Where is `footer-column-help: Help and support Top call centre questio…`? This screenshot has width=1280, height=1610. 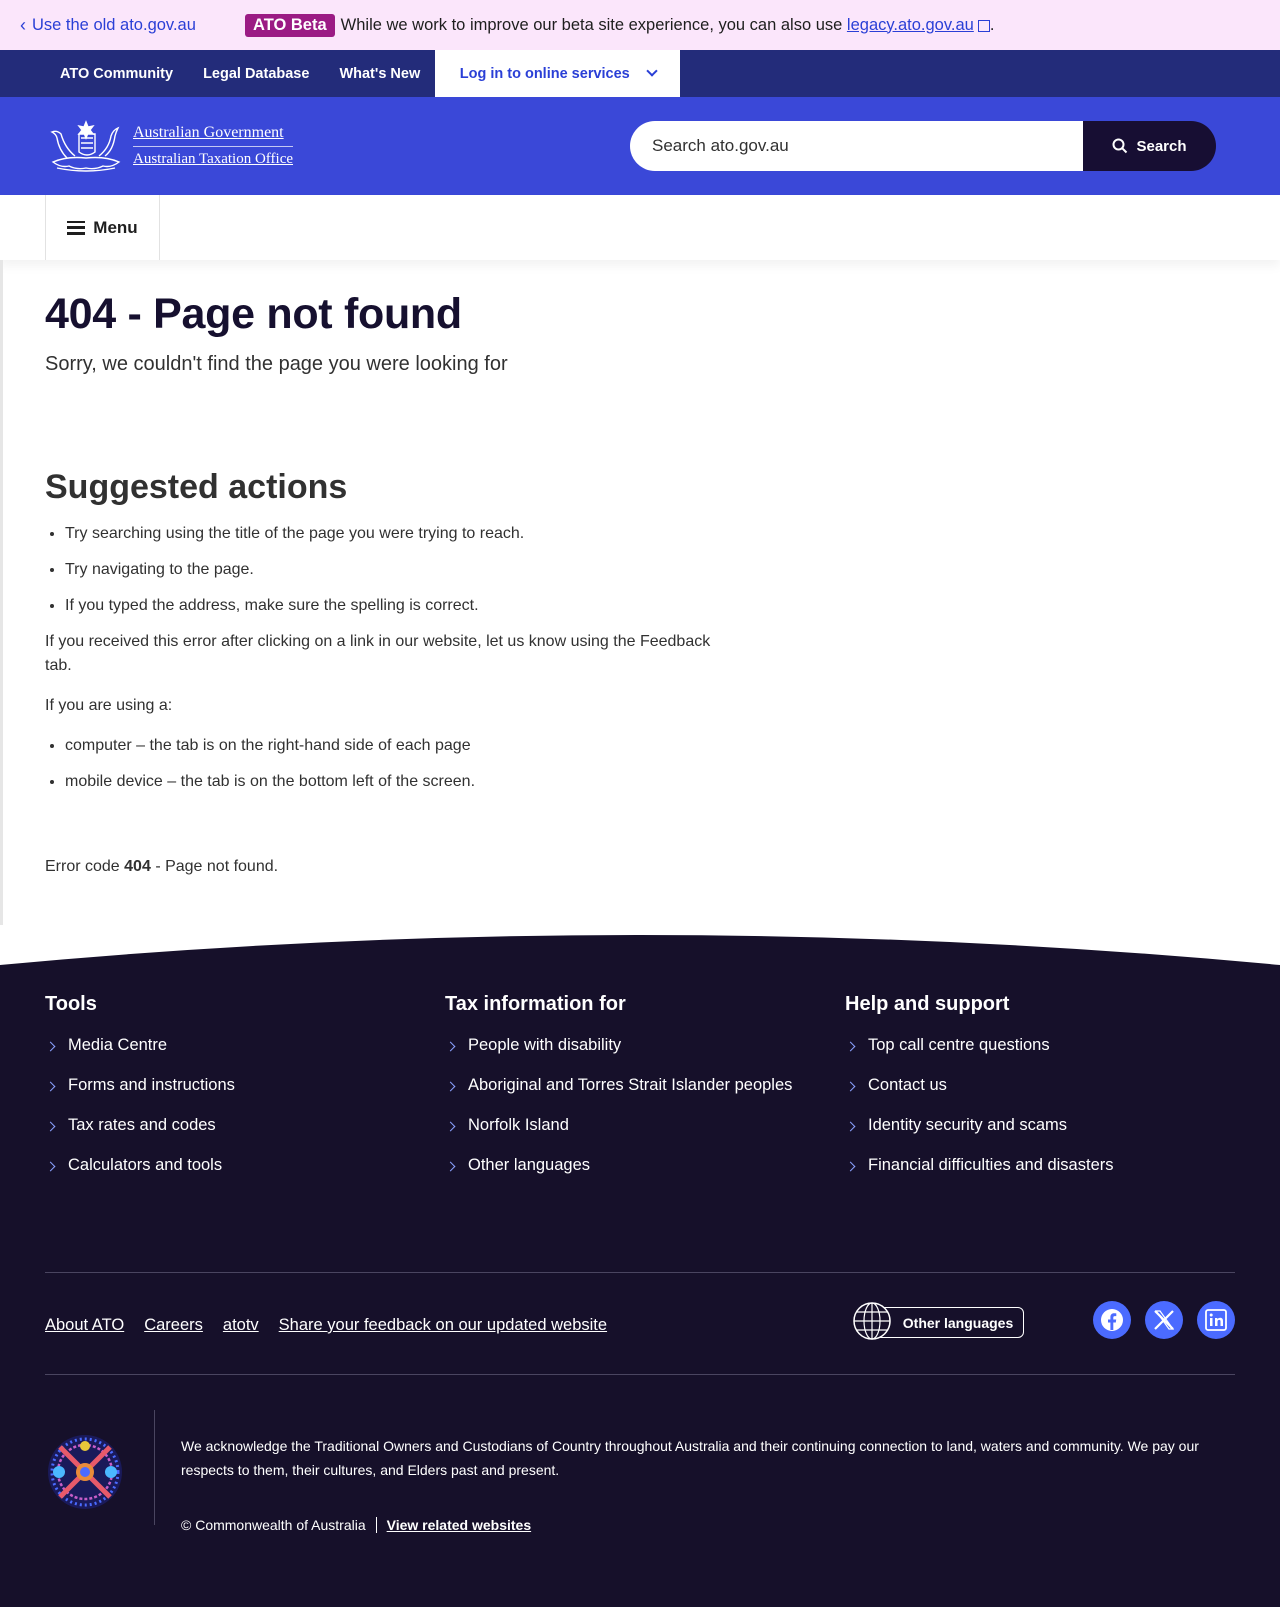 footer-column-help: Help and support Top call centre questio… is located at coordinates (979, 1094).